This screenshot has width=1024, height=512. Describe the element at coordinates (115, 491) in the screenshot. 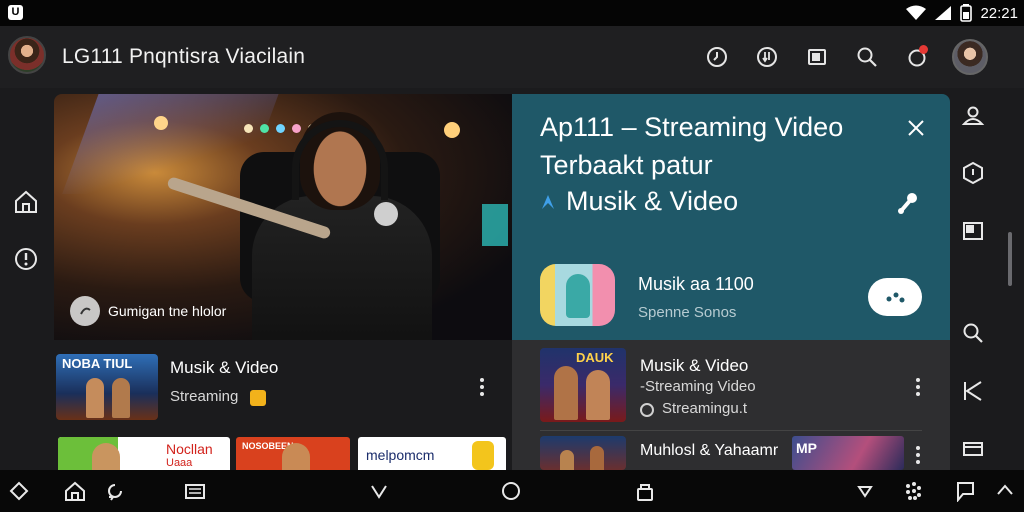

I see `refresh-icon` at that location.